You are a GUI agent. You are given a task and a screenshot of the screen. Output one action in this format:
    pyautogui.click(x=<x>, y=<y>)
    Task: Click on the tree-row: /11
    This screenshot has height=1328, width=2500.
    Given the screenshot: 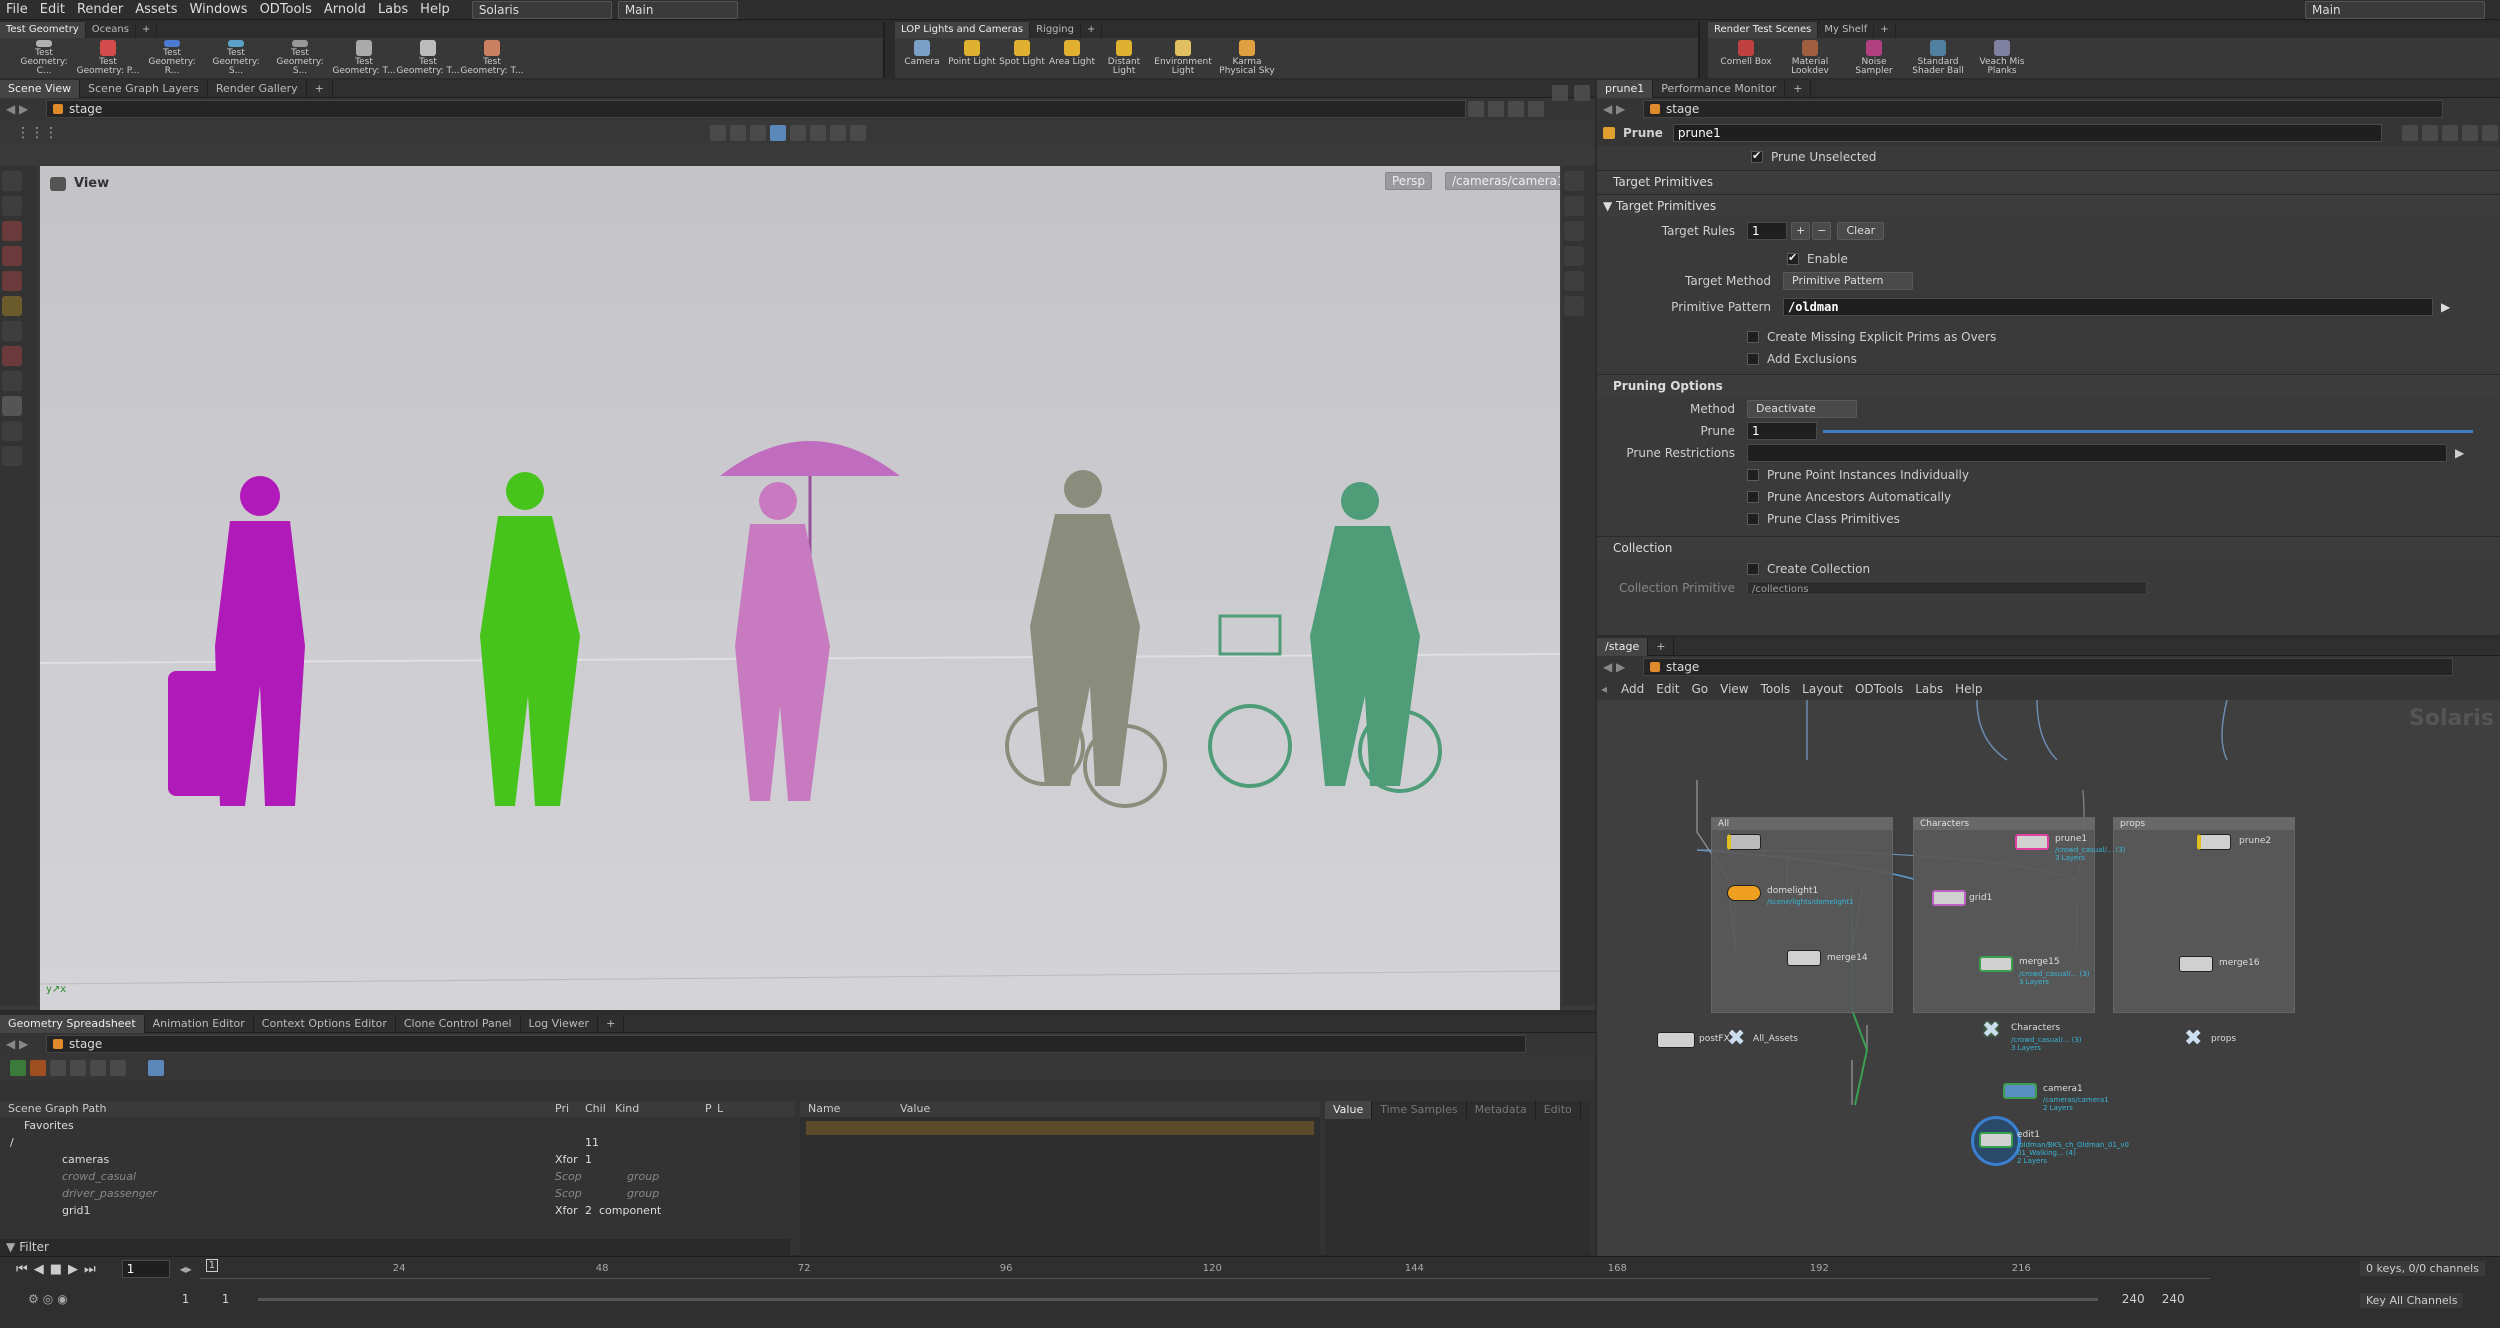 What is the action you would take?
    pyautogui.click(x=397, y=1142)
    